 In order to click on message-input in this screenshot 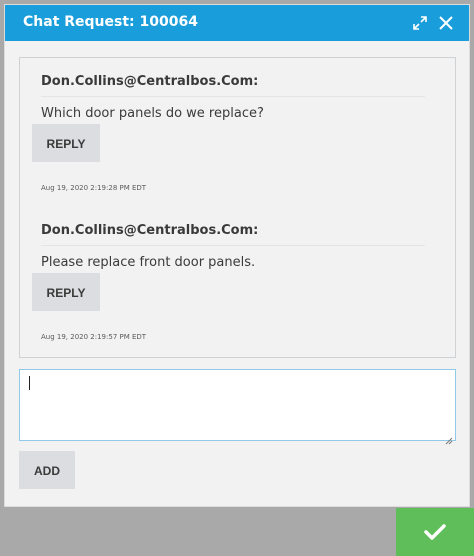, I will do `click(237, 405)`.